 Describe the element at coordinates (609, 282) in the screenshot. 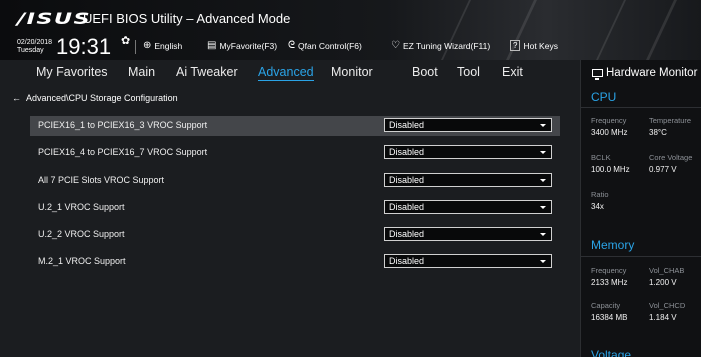

I see `memory-frequency-value: 2133 MHz` at that location.